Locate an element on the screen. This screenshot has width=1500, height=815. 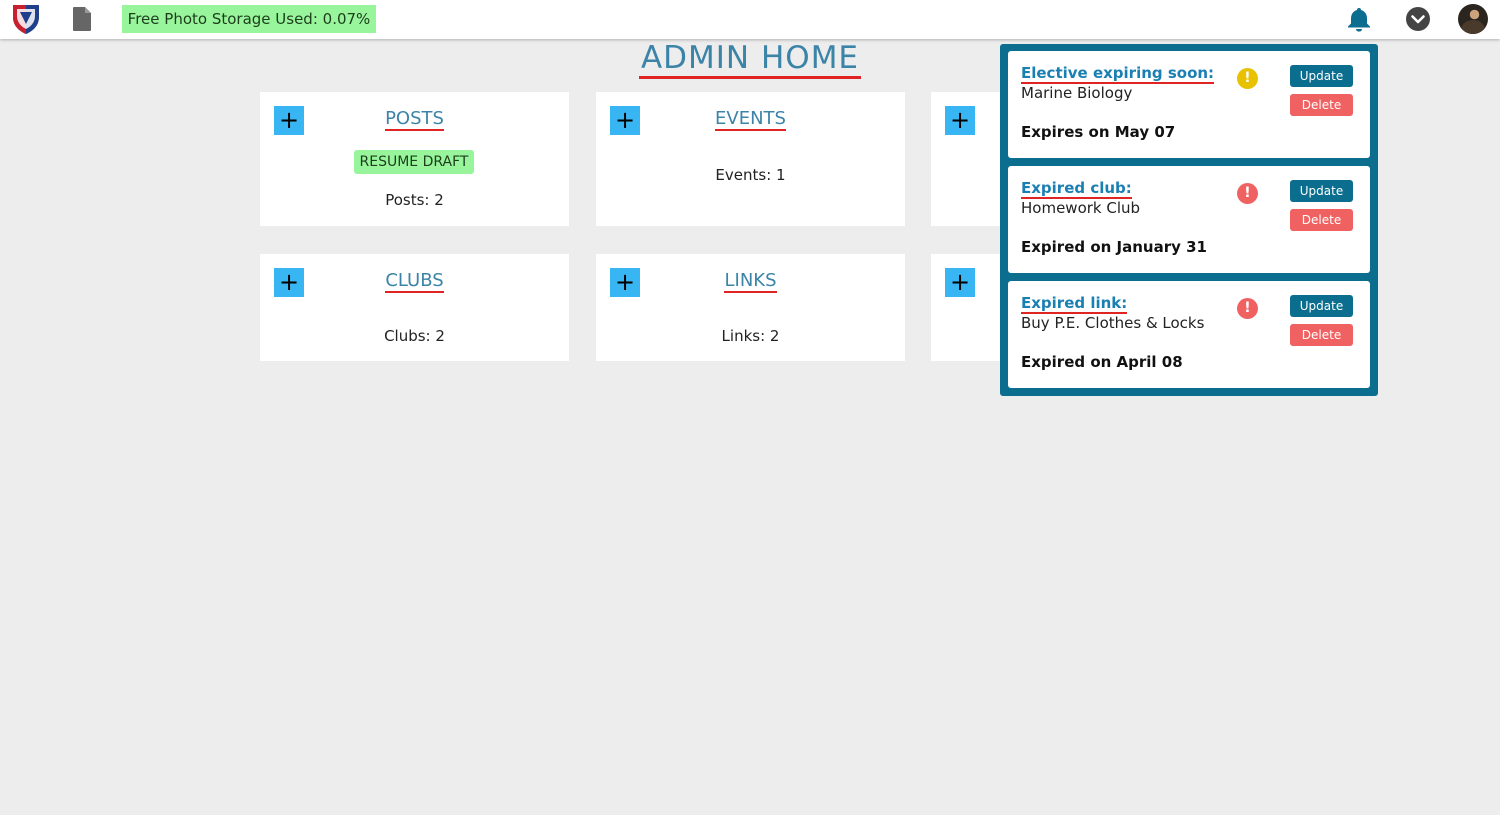
notification-date: Expired on January 31 is located at coordinates (1114, 247).